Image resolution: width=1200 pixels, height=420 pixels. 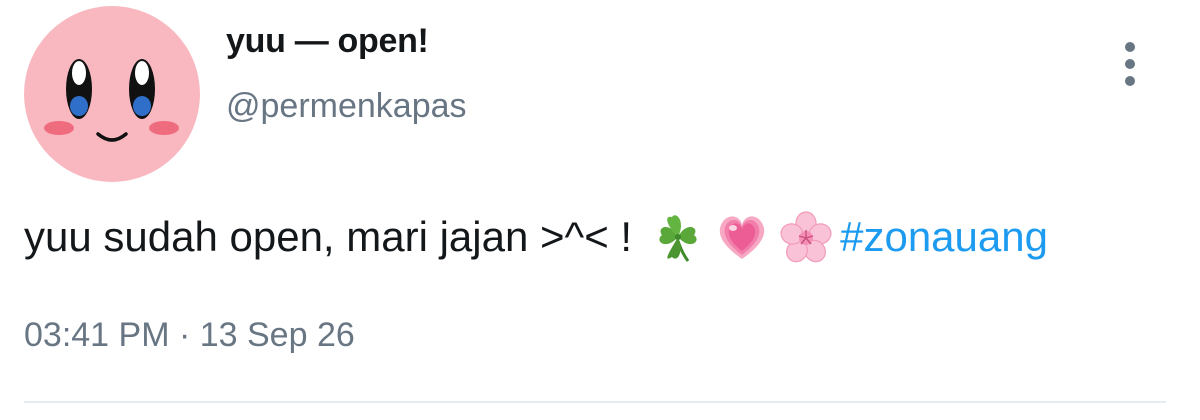 I want to click on more-options-button, so click(x=1130, y=64).